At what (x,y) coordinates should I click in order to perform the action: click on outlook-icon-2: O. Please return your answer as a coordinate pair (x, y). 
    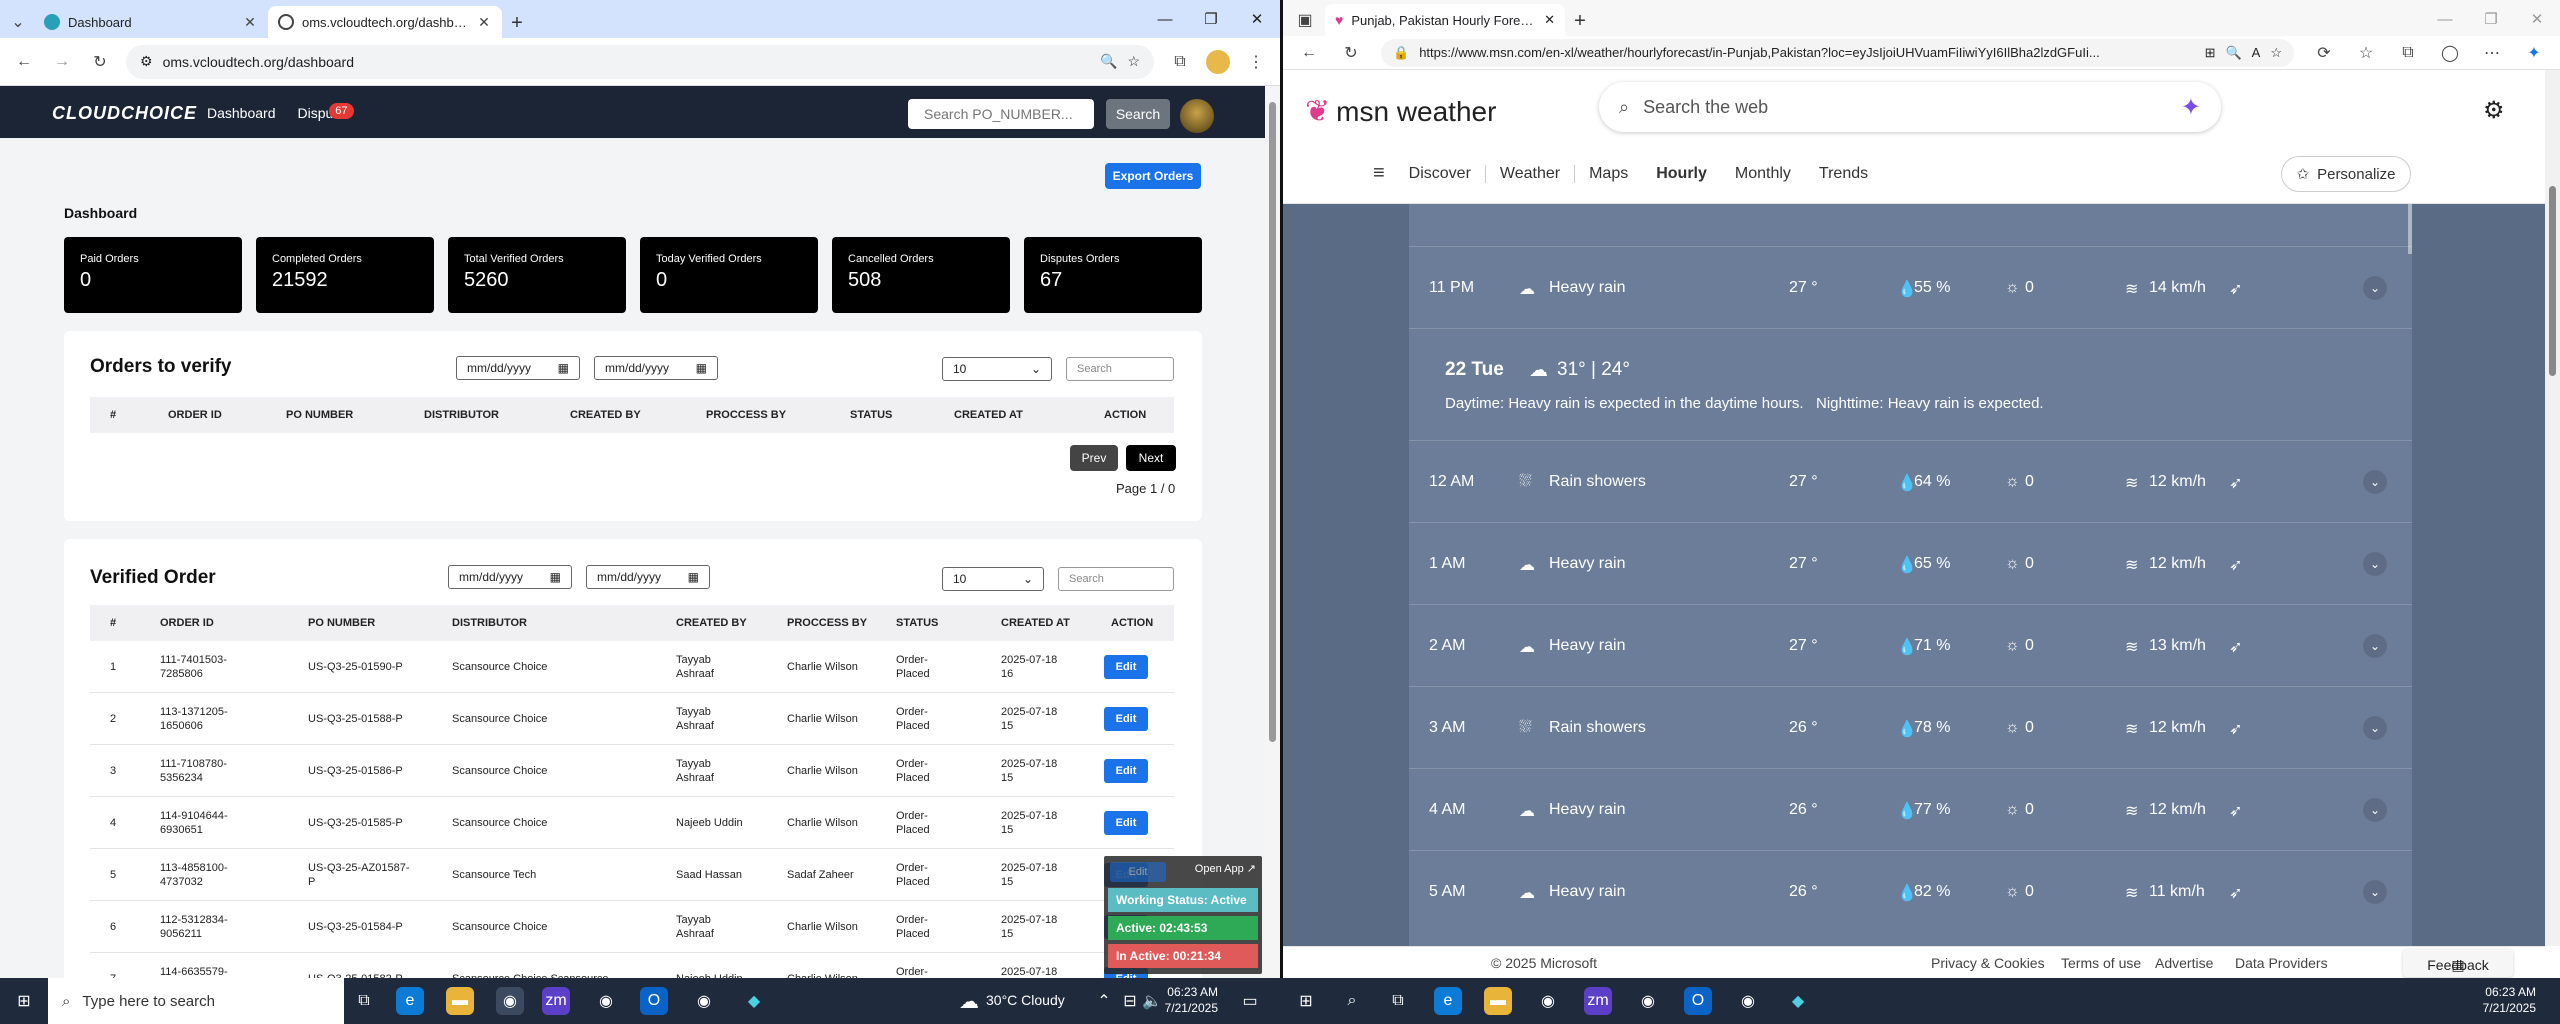
    Looking at the image, I should click on (1698, 1001).